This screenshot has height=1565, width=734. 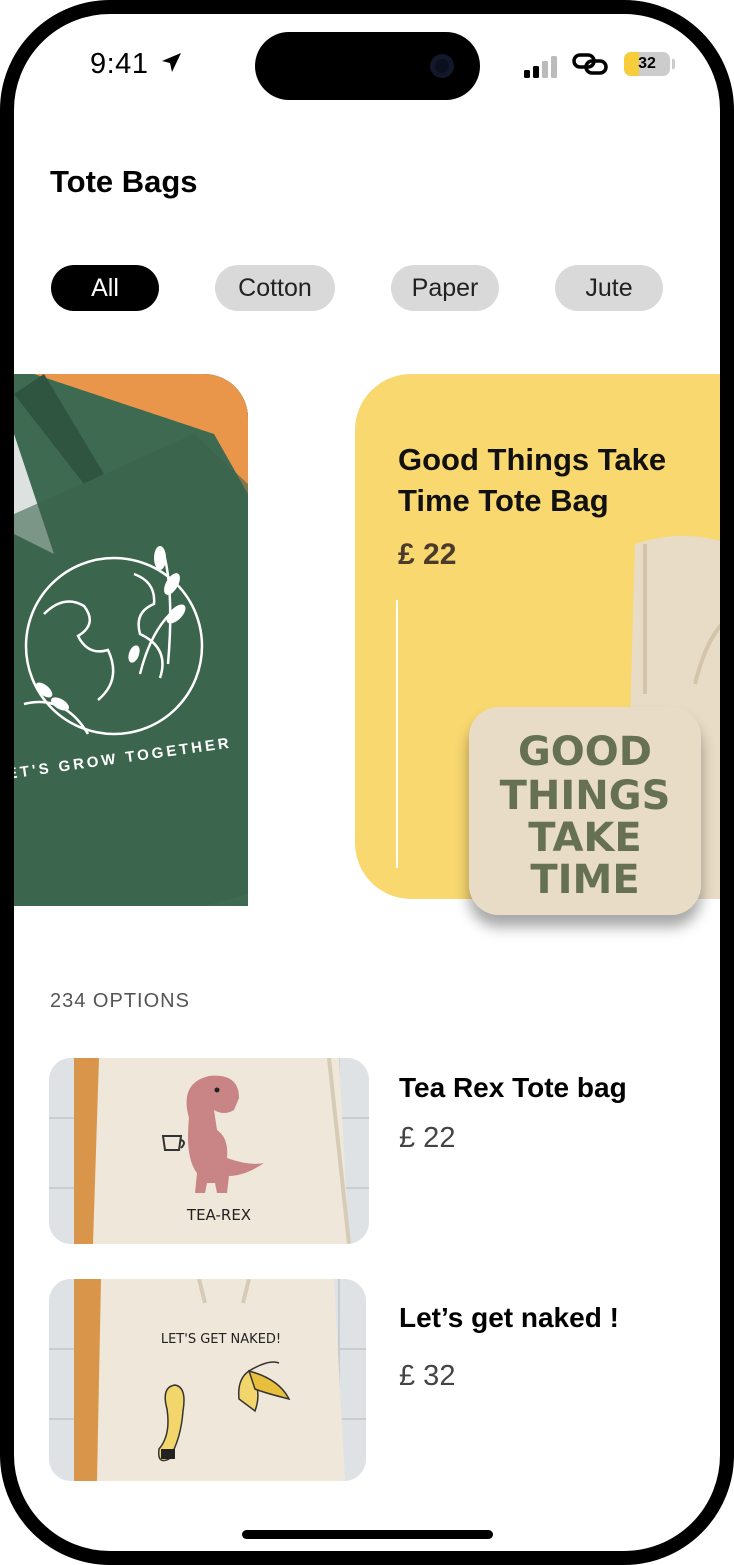 What do you see at coordinates (673, 64) in the screenshot?
I see `battery-cap` at bounding box center [673, 64].